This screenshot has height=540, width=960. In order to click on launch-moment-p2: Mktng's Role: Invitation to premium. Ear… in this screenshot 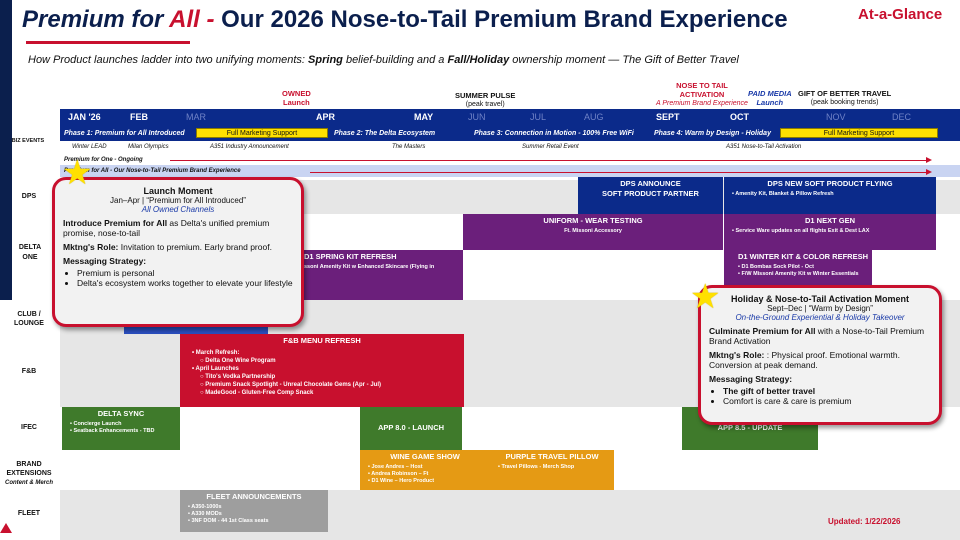, I will do `click(167, 247)`.